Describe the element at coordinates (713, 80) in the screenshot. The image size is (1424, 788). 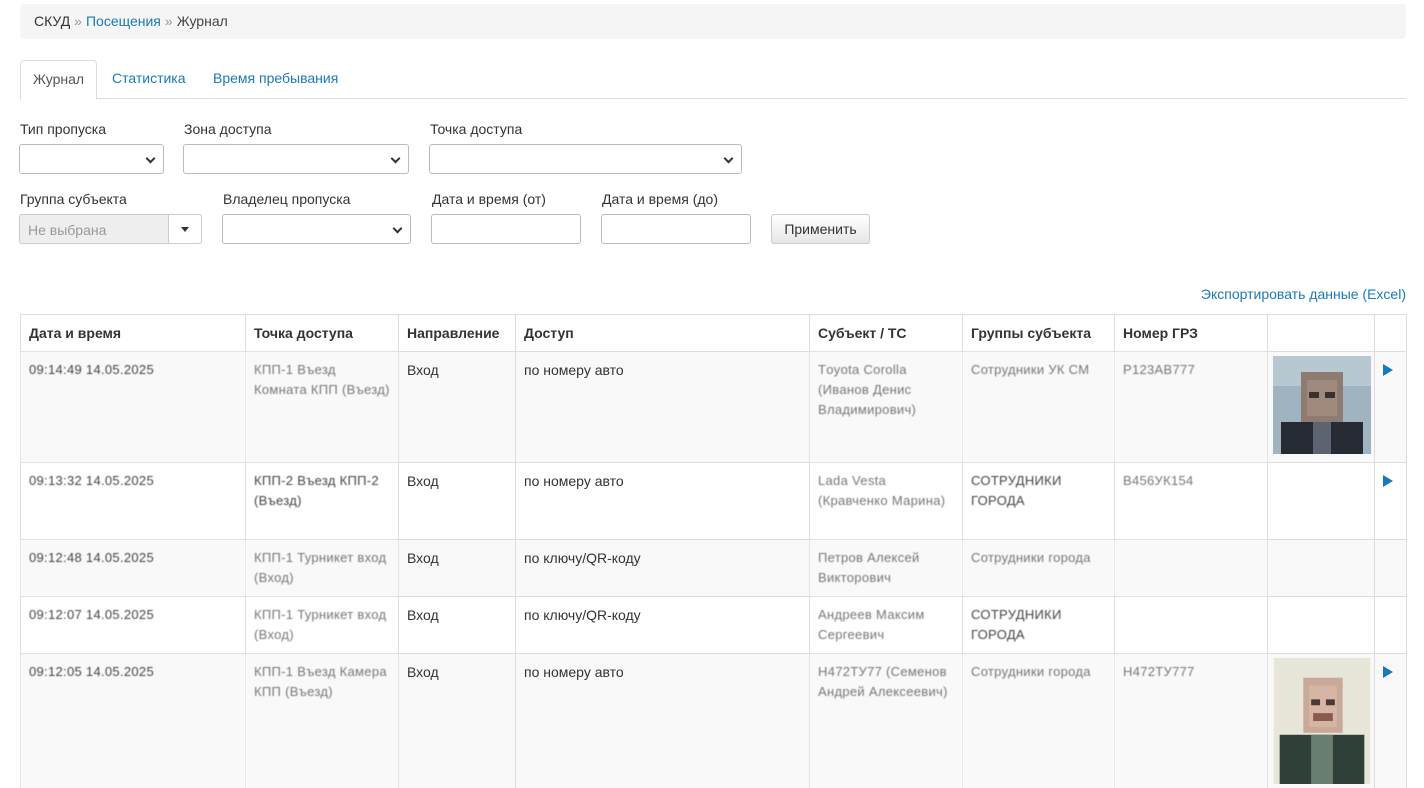
I see `tabs-bar: Журнал Статистика Время пребывания` at that location.